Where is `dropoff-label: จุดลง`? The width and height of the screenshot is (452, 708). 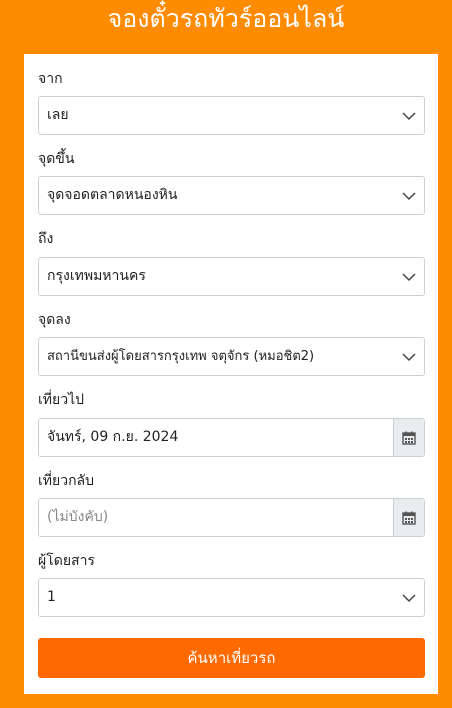
dropoff-label: จุดลง is located at coordinates (54, 320).